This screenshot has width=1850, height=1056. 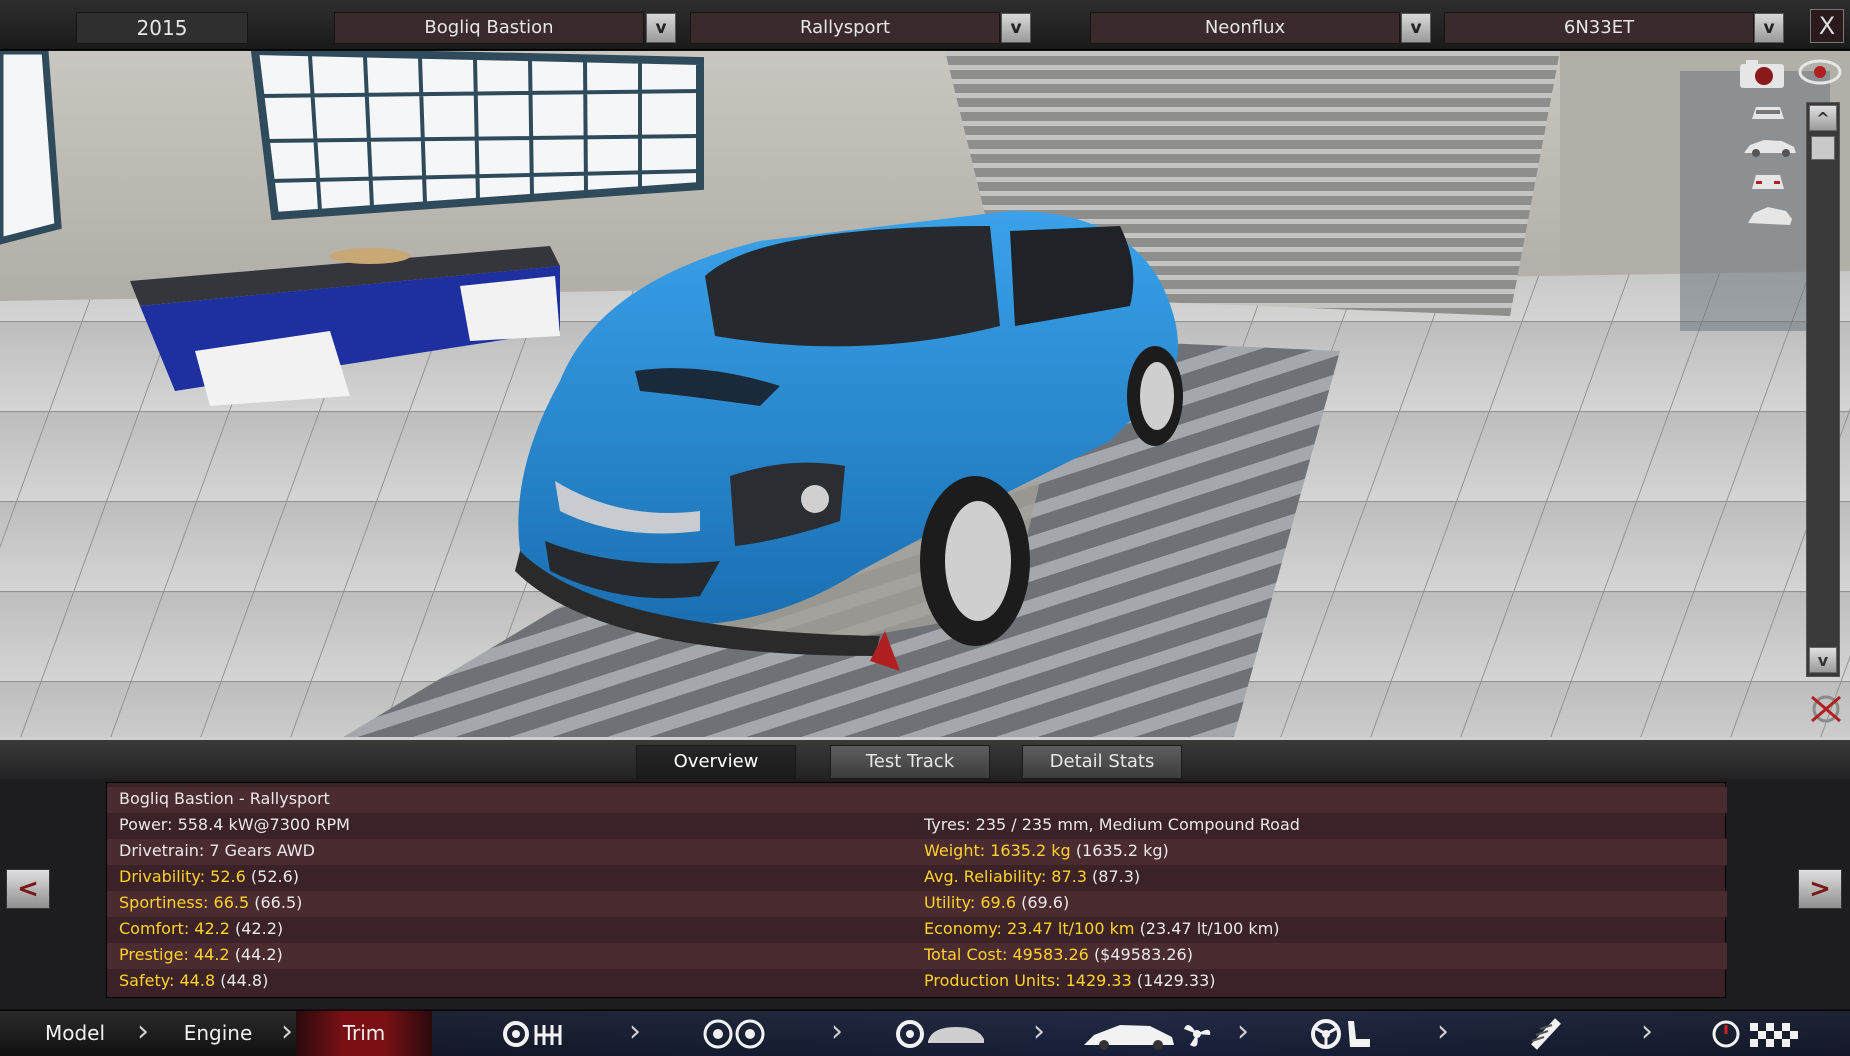 I want to click on drivability-stat: Drivability: 52.6 (52.6), so click(x=209, y=876).